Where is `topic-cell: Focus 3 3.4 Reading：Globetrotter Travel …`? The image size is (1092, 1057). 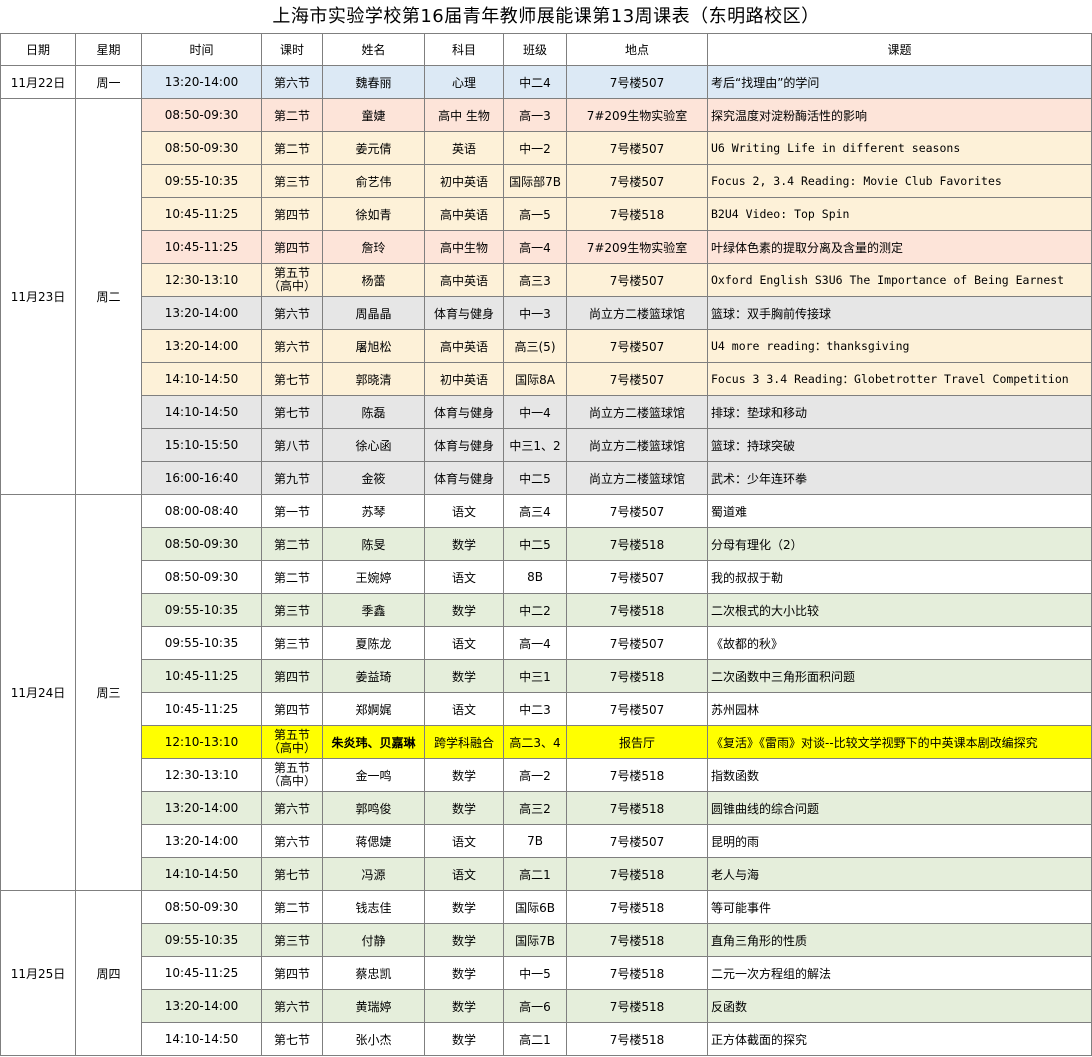 topic-cell: Focus 3 3.4 Reading：Globetrotter Travel … is located at coordinates (899, 379).